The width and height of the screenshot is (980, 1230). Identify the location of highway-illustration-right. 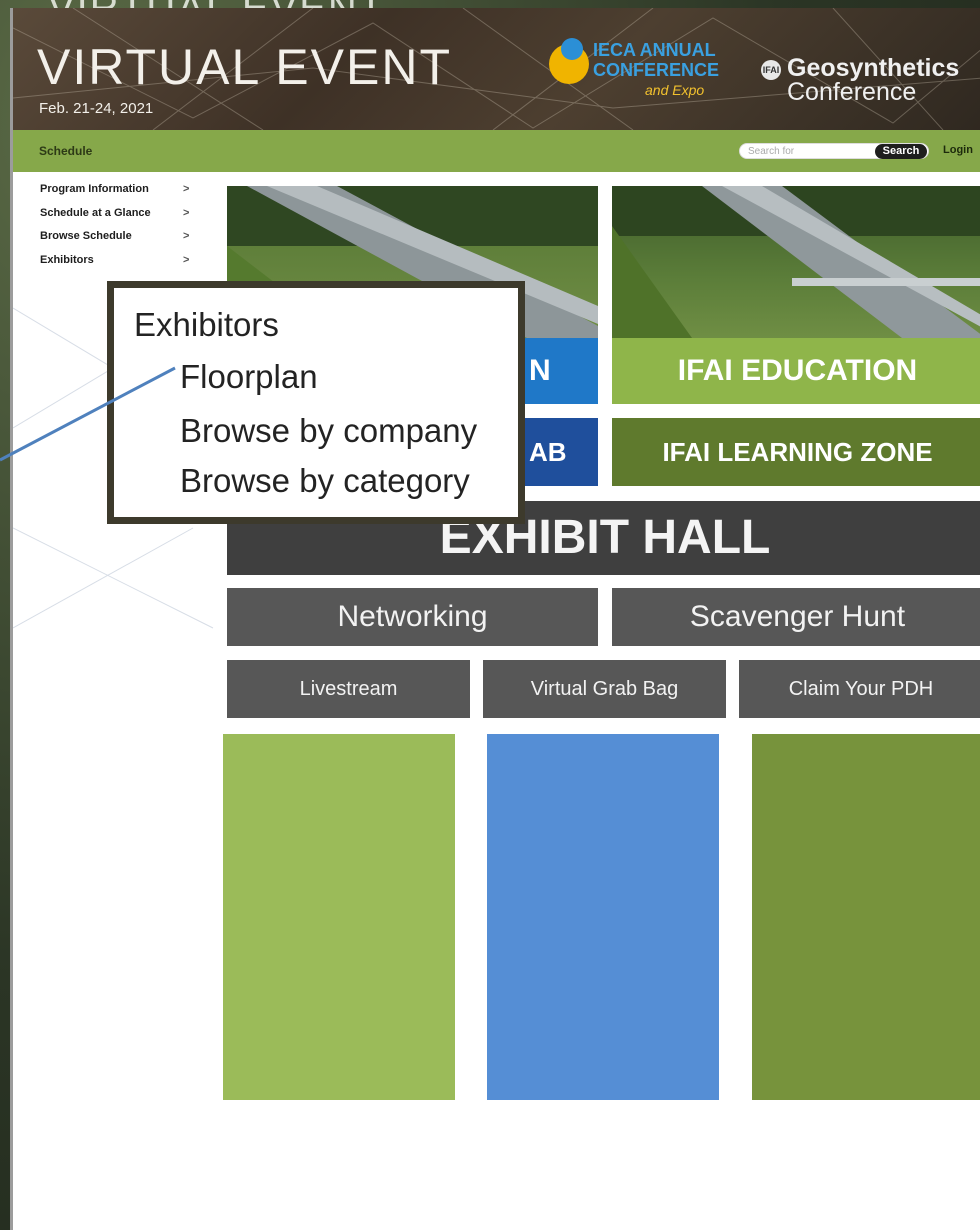
(796, 262).